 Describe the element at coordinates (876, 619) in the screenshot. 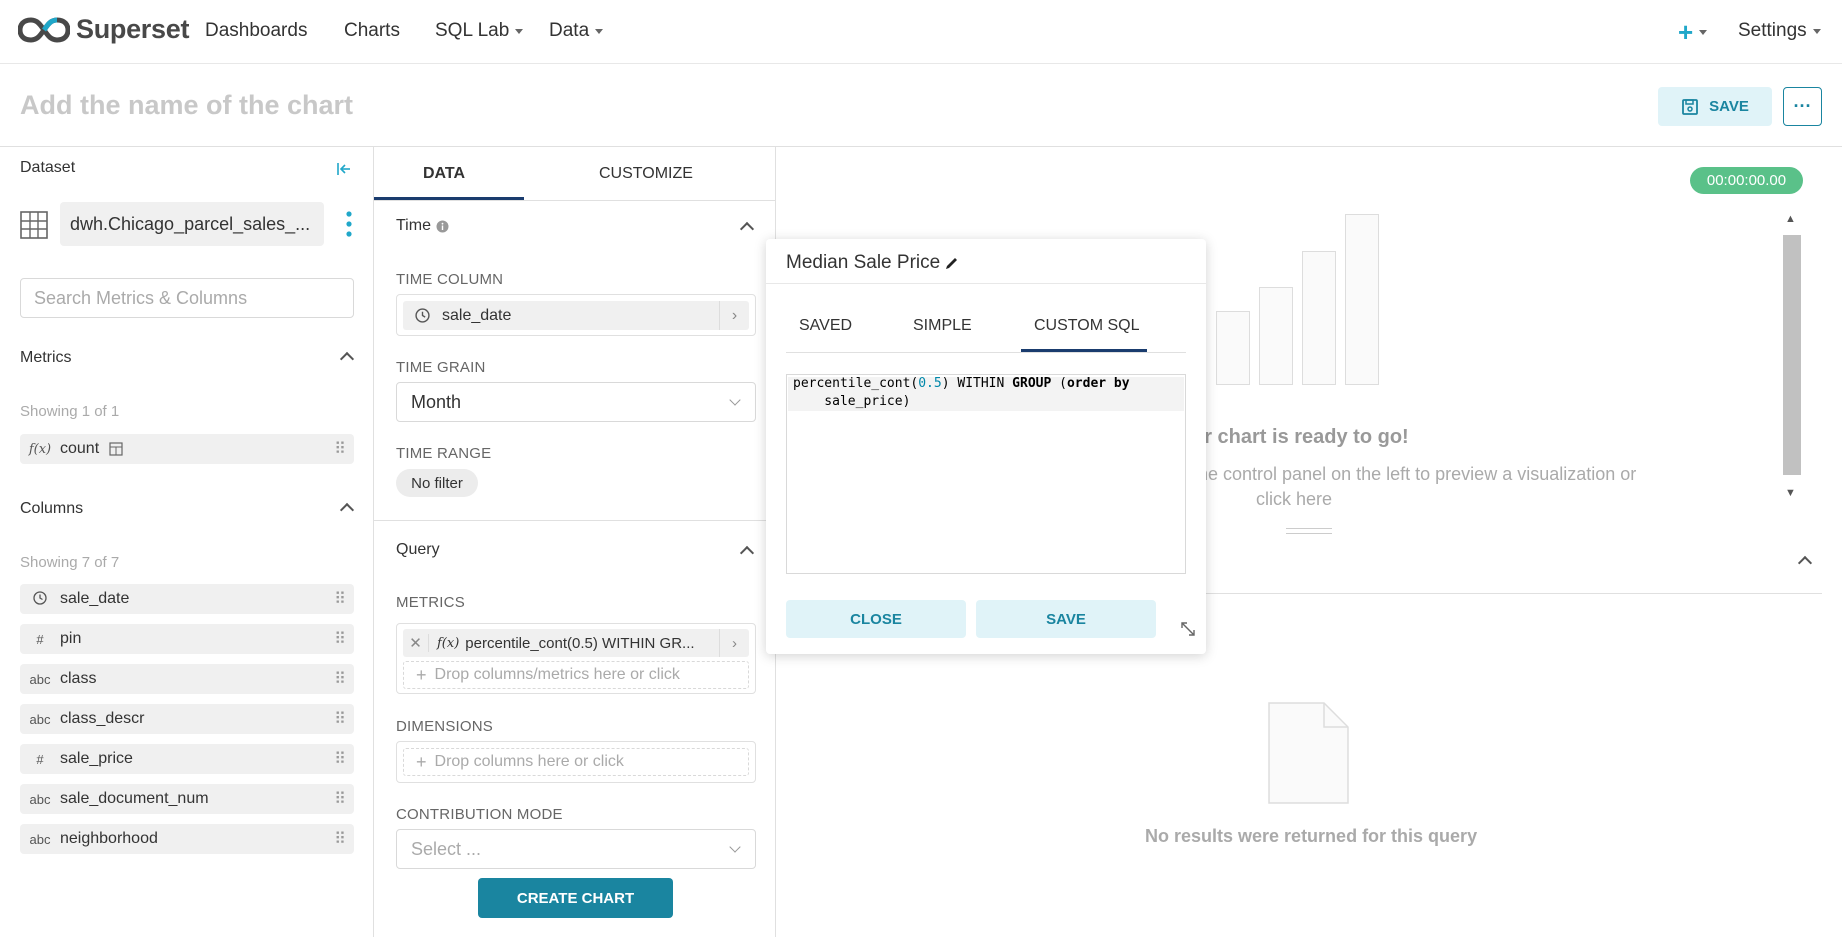

I see `close-button: CLOSE` at that location.